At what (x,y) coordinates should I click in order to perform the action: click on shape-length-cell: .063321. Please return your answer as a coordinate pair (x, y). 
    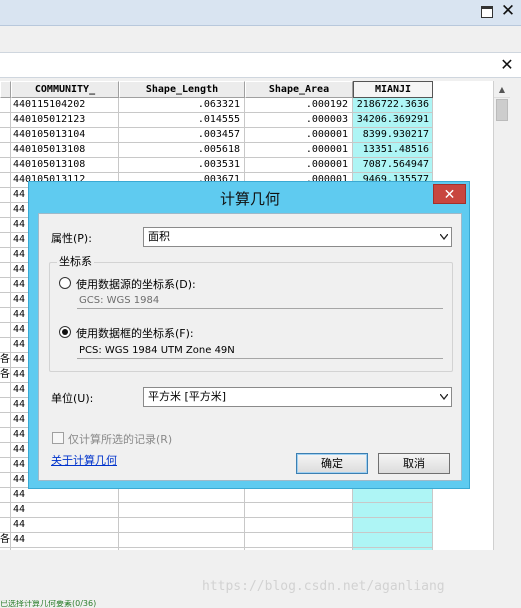
    Looking at the image, I should click on (182, 105).